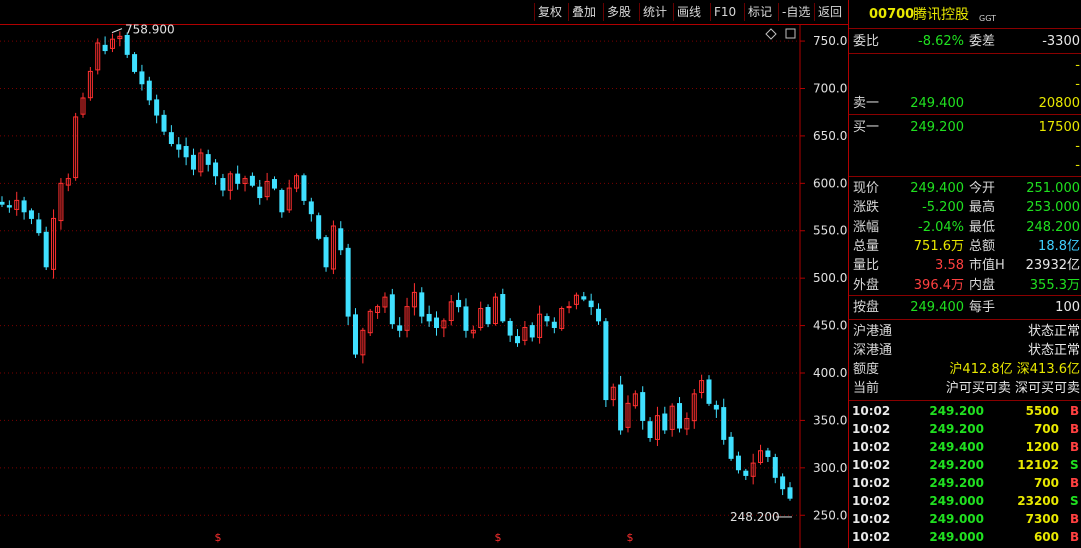 The height and width of the screenshot is (548, 1081). I want to click on current-row: 当前 沪可买可卖 深可买可卖, so click(965, 388).